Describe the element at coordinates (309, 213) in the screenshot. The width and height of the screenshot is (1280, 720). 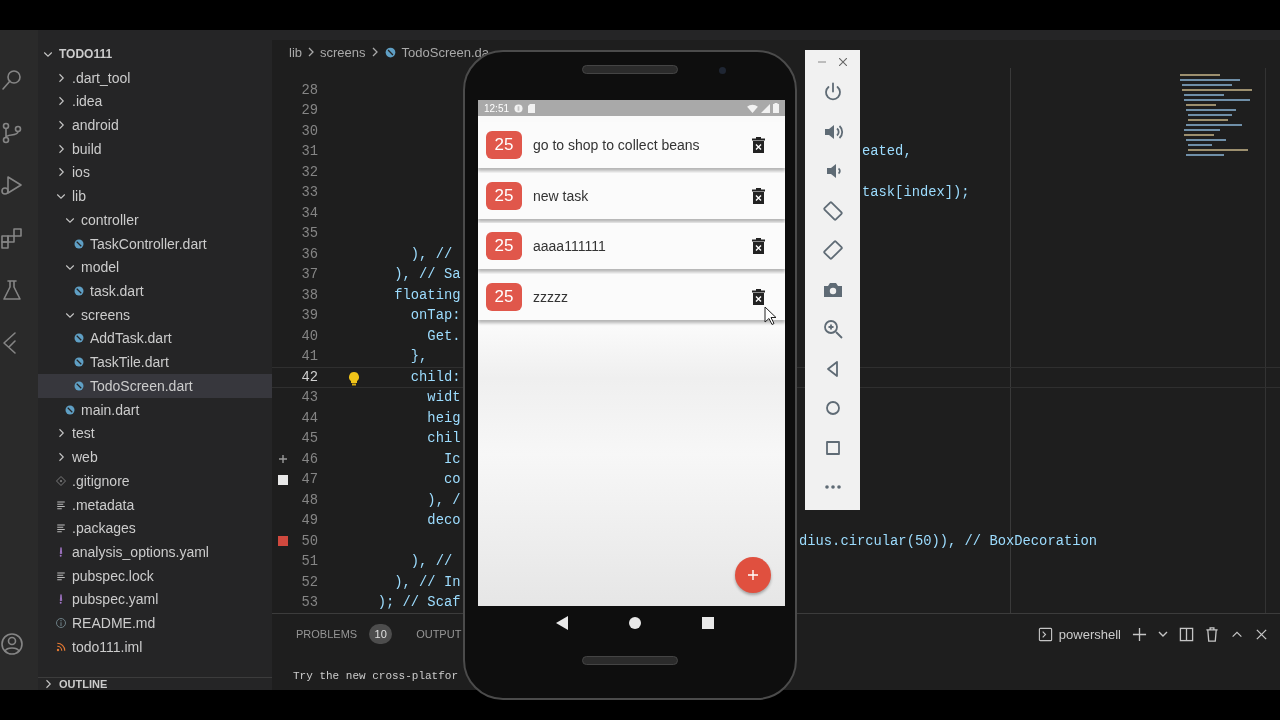
I see `line-number: 34` at that location.